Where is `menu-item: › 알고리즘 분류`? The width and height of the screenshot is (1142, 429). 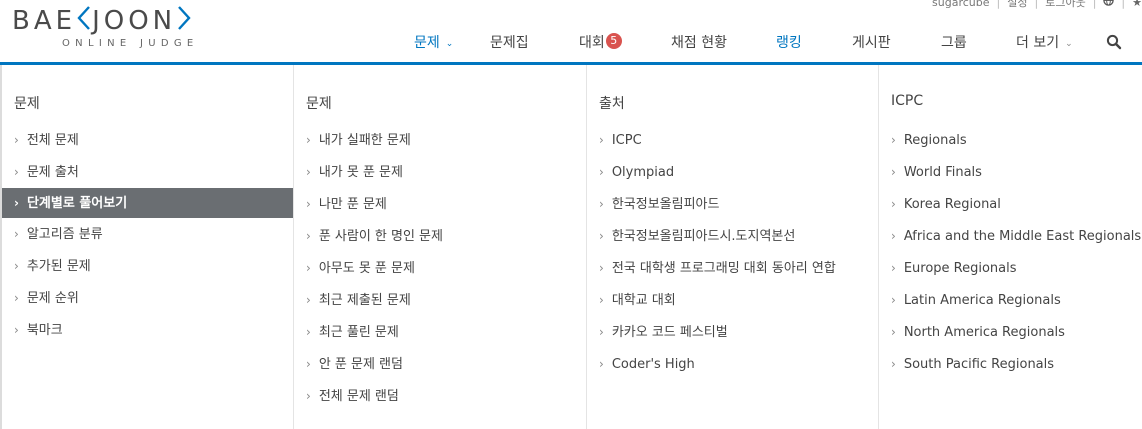 menu-item: › 알고리즘 분류 is located at coordinates (147, 234).